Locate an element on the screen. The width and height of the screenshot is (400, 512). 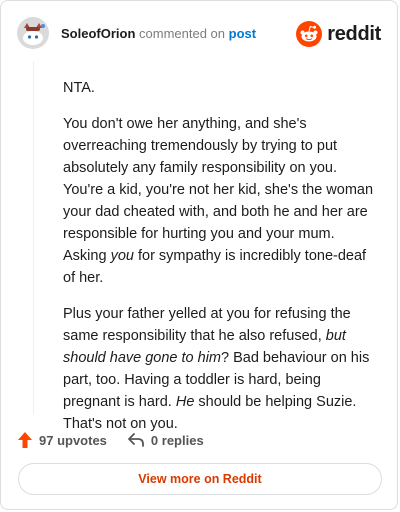
reply-count: 0 replies is located at coordinates (177, 440).